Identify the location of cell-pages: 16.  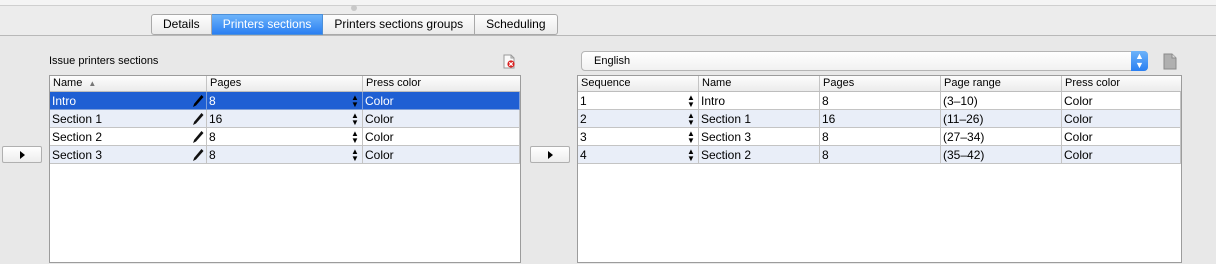
(880, 119).